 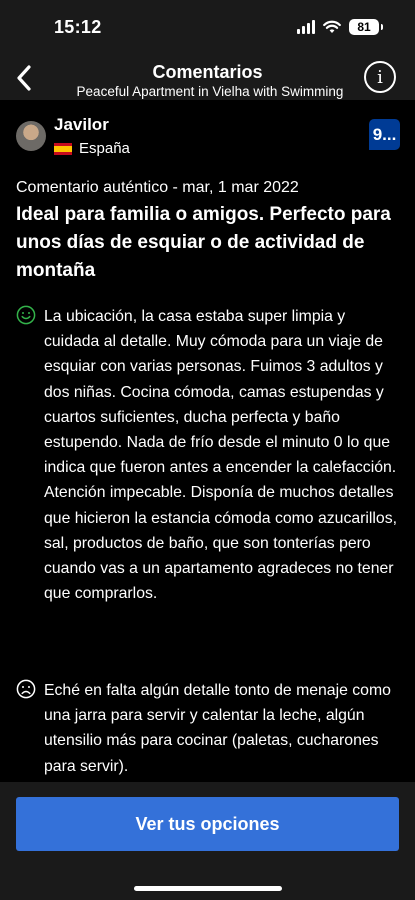 I want to click on smile-icon, so click(x=26, y=315).